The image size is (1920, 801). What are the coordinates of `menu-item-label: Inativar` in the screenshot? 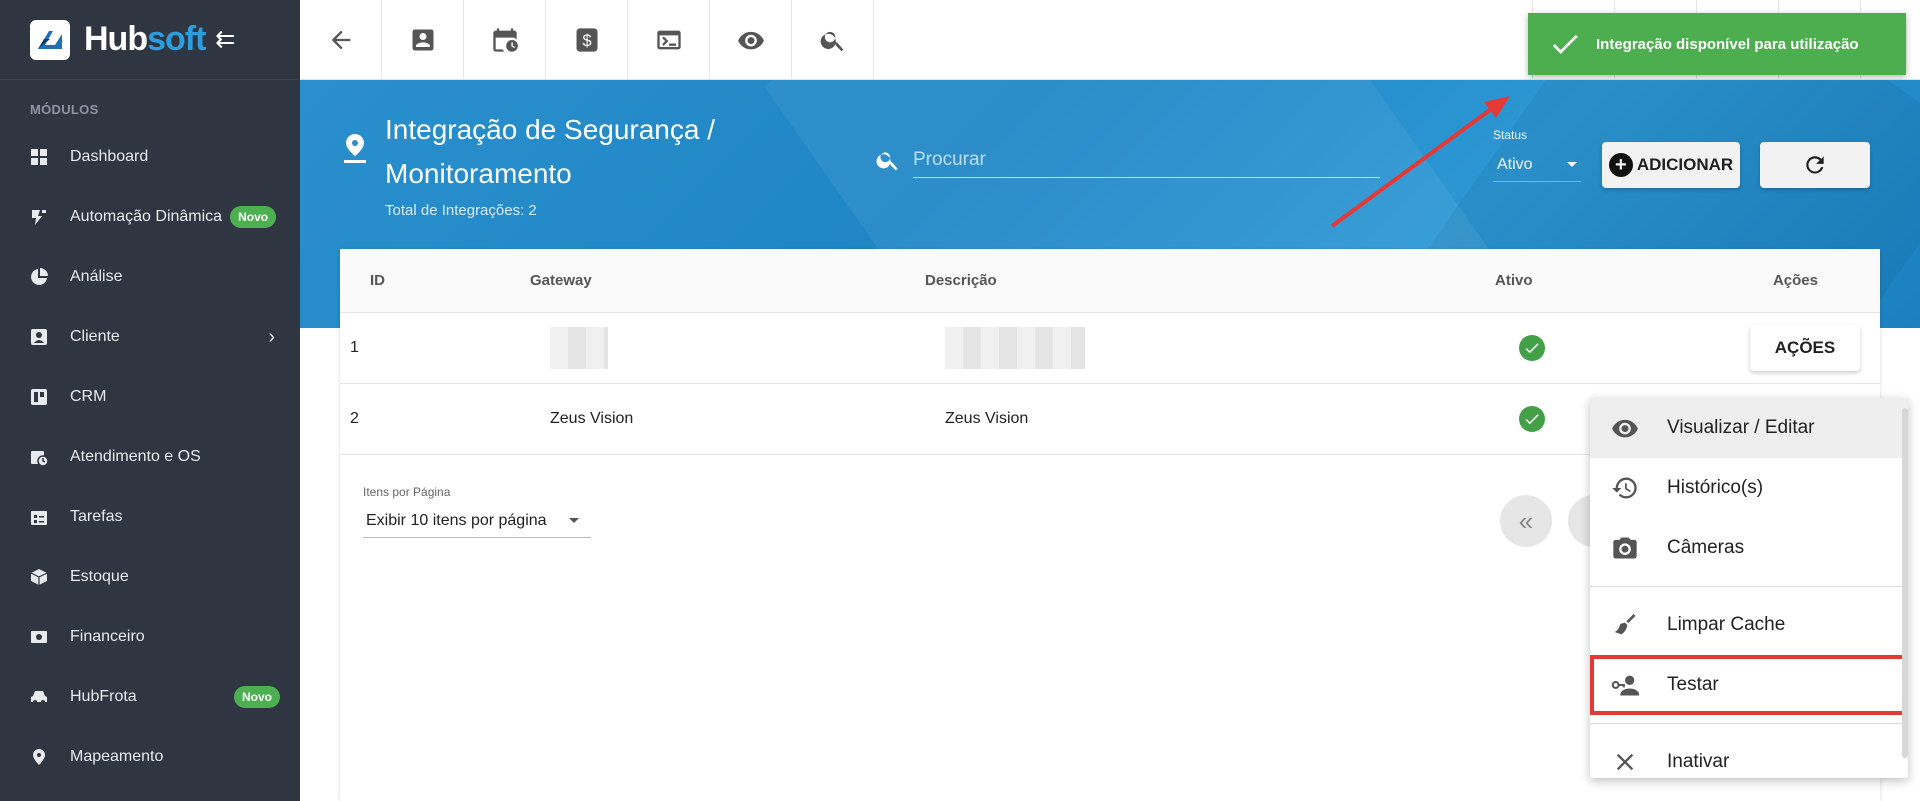 It's located at (1698, 761).